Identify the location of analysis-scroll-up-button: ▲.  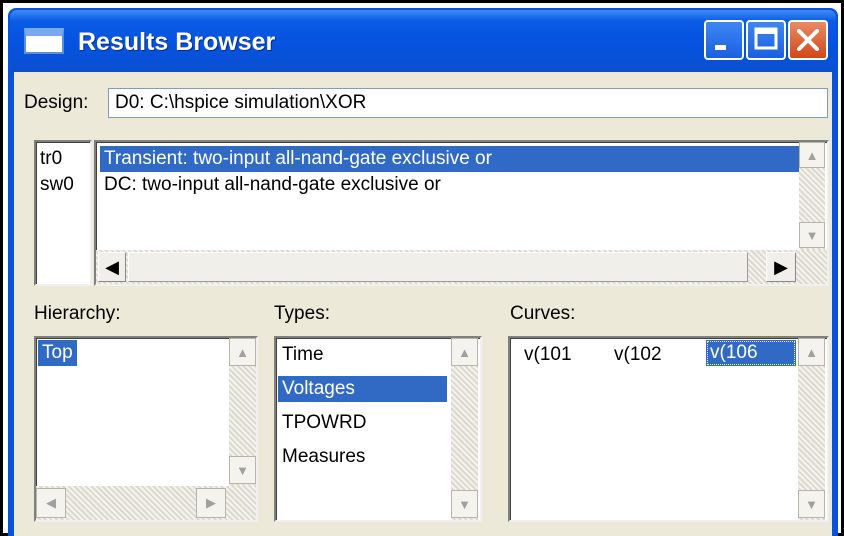
(812, 155).